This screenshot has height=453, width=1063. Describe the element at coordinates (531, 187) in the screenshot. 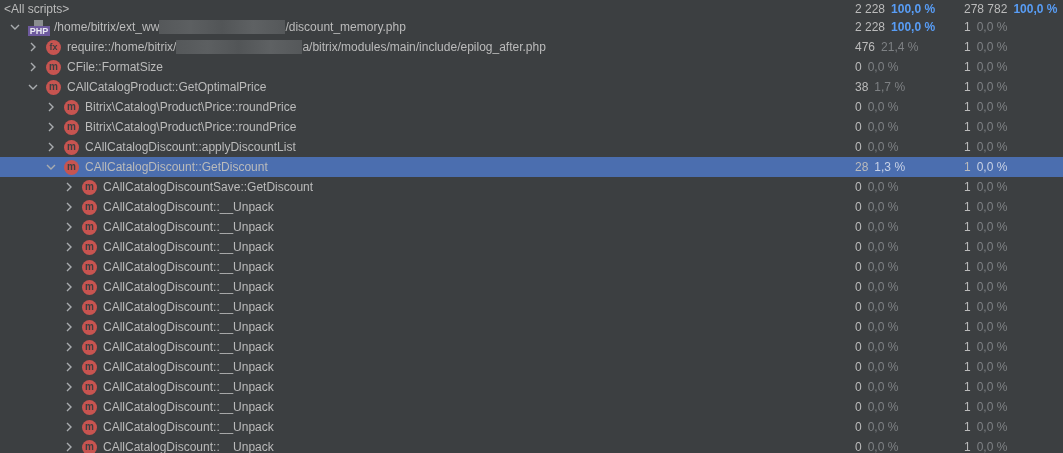

I see `tree-row: m CAllCatalogDiscountSave::GetDiscount 0 0,0 % 1 0,0 %` at that location.